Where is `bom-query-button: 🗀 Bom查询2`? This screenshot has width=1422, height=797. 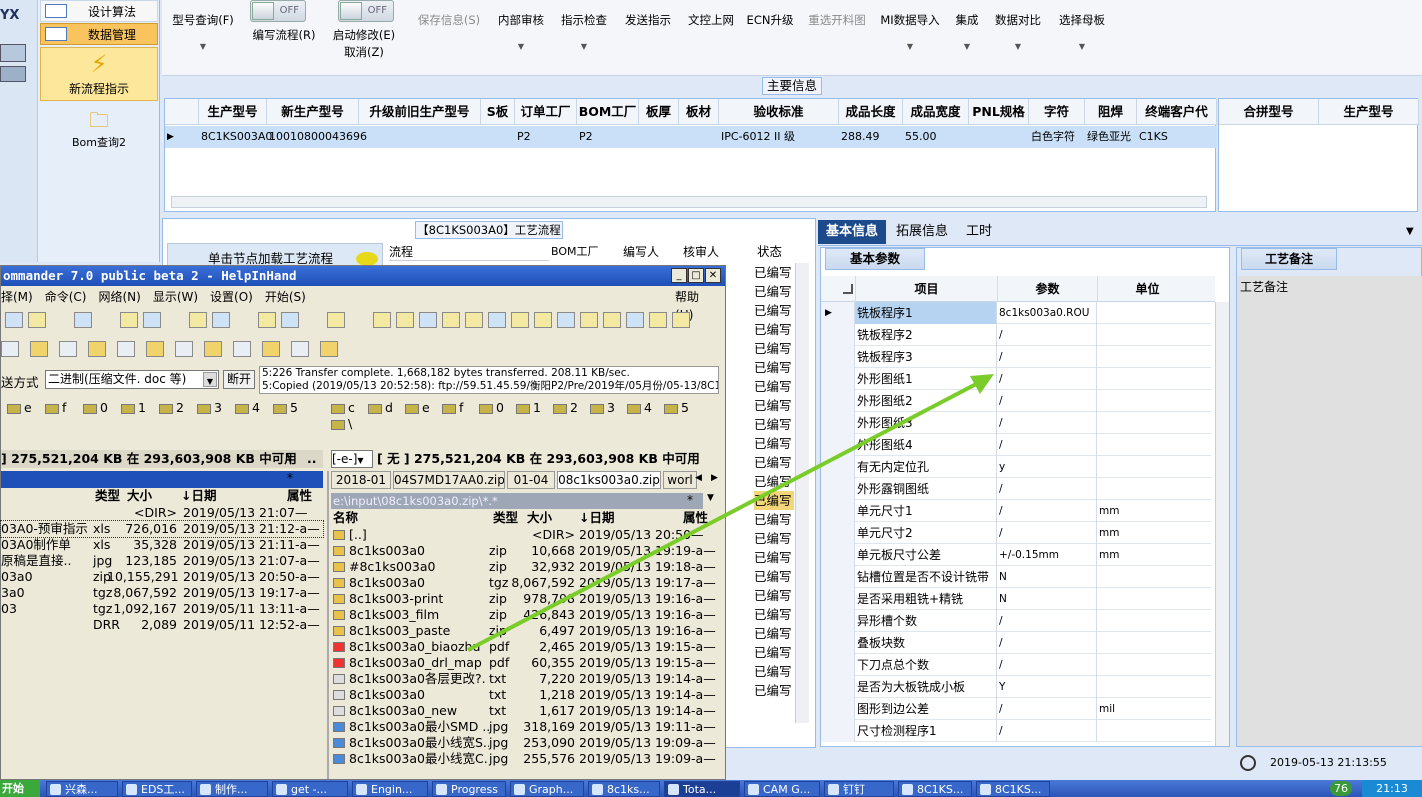 bom-query-button: 🗀 Bom查询2 is located at coordinates (99, 130).